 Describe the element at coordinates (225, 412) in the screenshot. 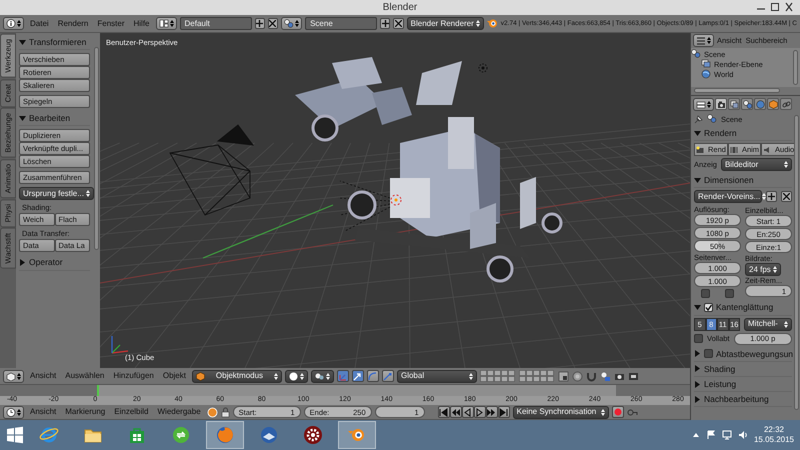

I see `lock-icon` at that location.